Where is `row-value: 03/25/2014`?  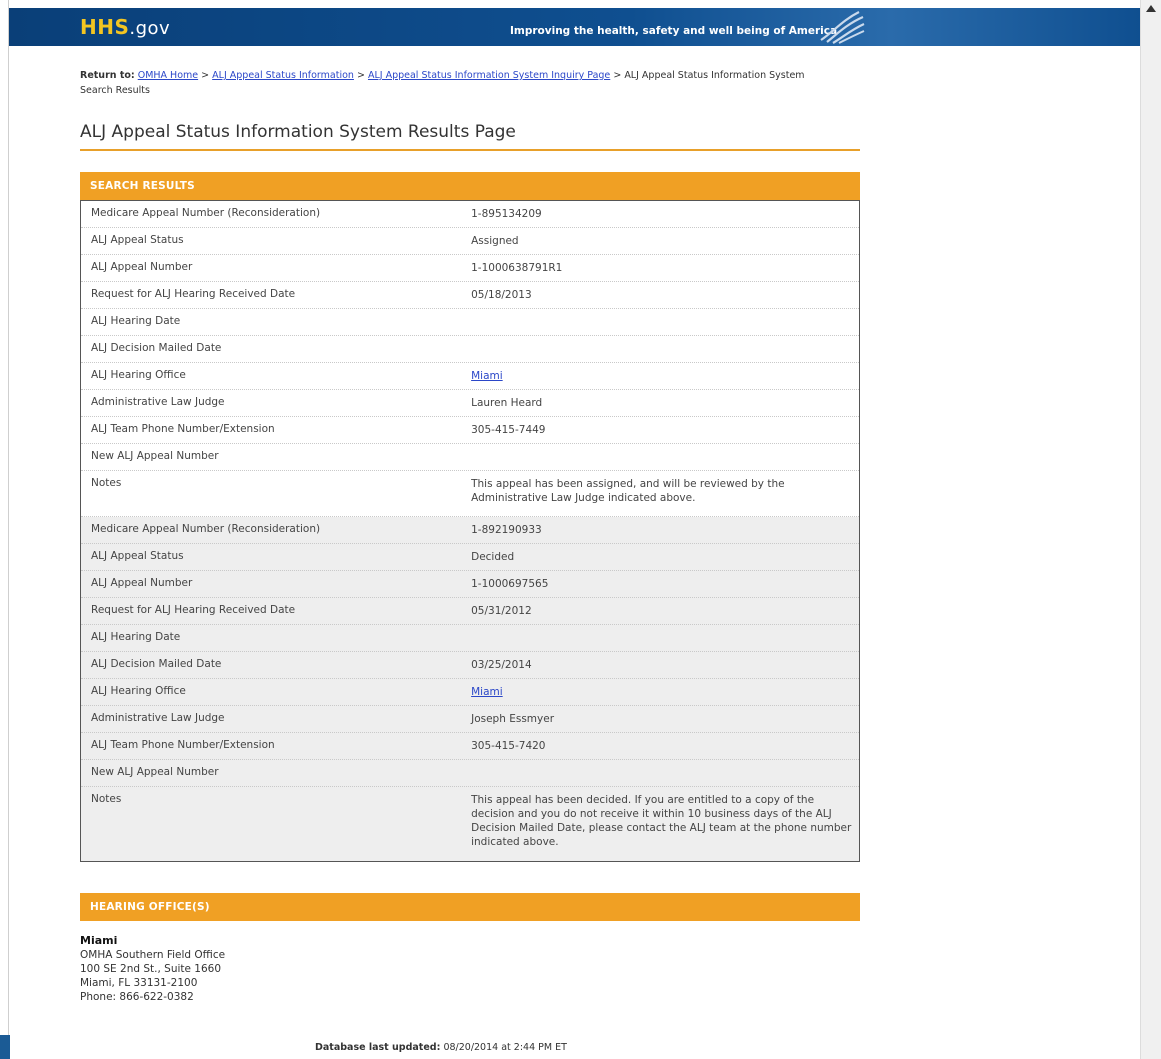 row-value: 03/25/2014 is located at coordinates (501, 665).